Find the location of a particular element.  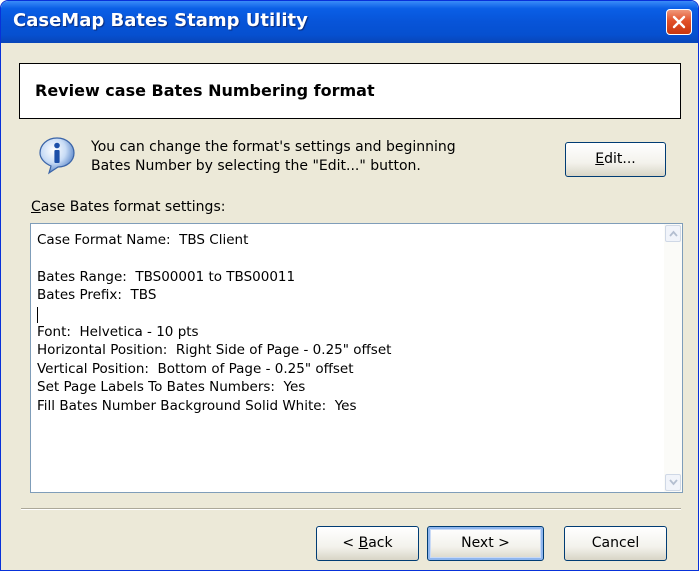

scroll-down-button is located at coordinates (673, 482).